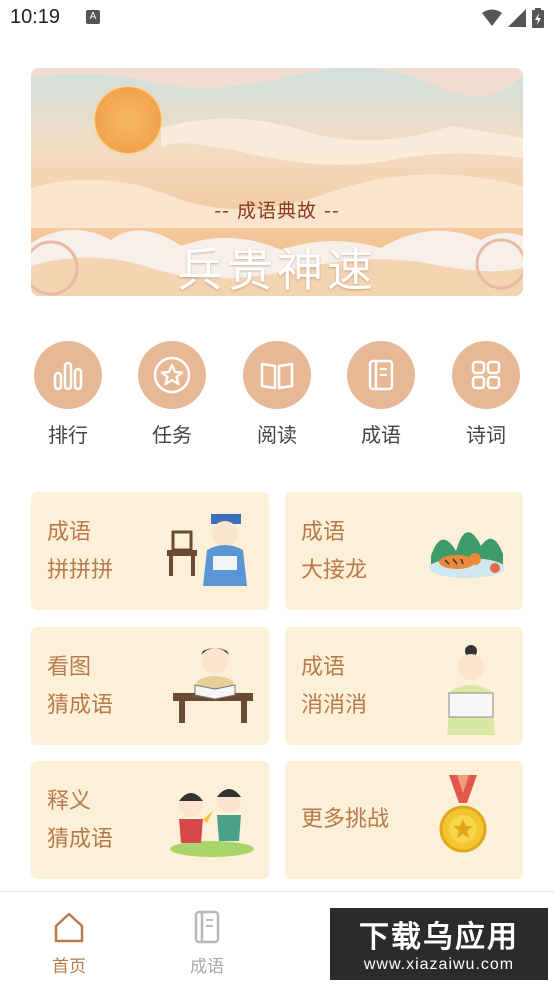  What do you see at coordinates (212, 823) in the screenshot?
I see `children-illustration` at bounding box center [212, 823].